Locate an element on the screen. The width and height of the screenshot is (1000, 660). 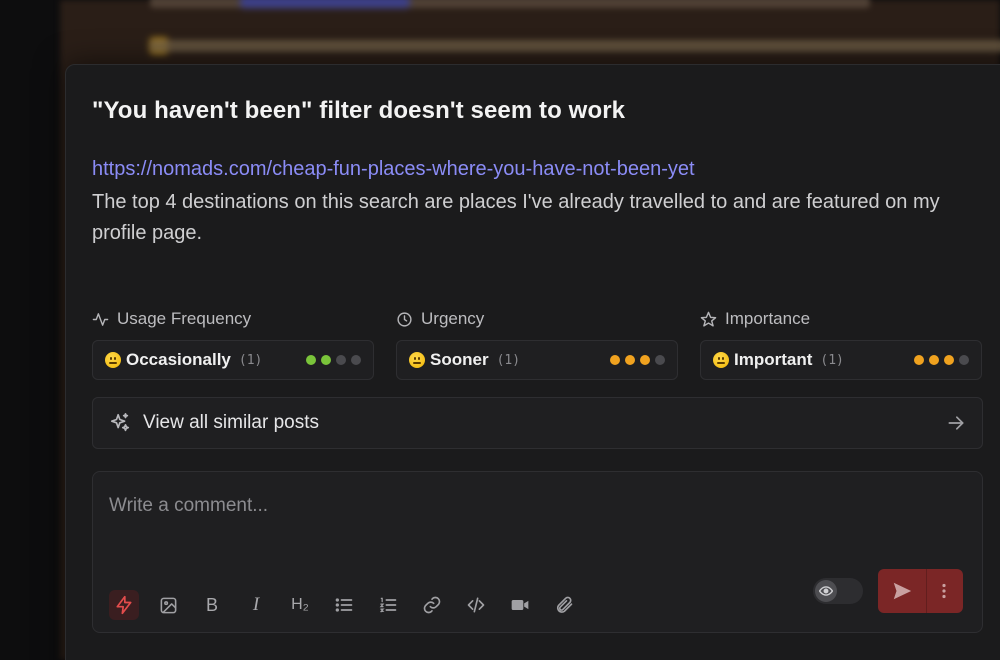
video-button is located at coordinates (520, 605).